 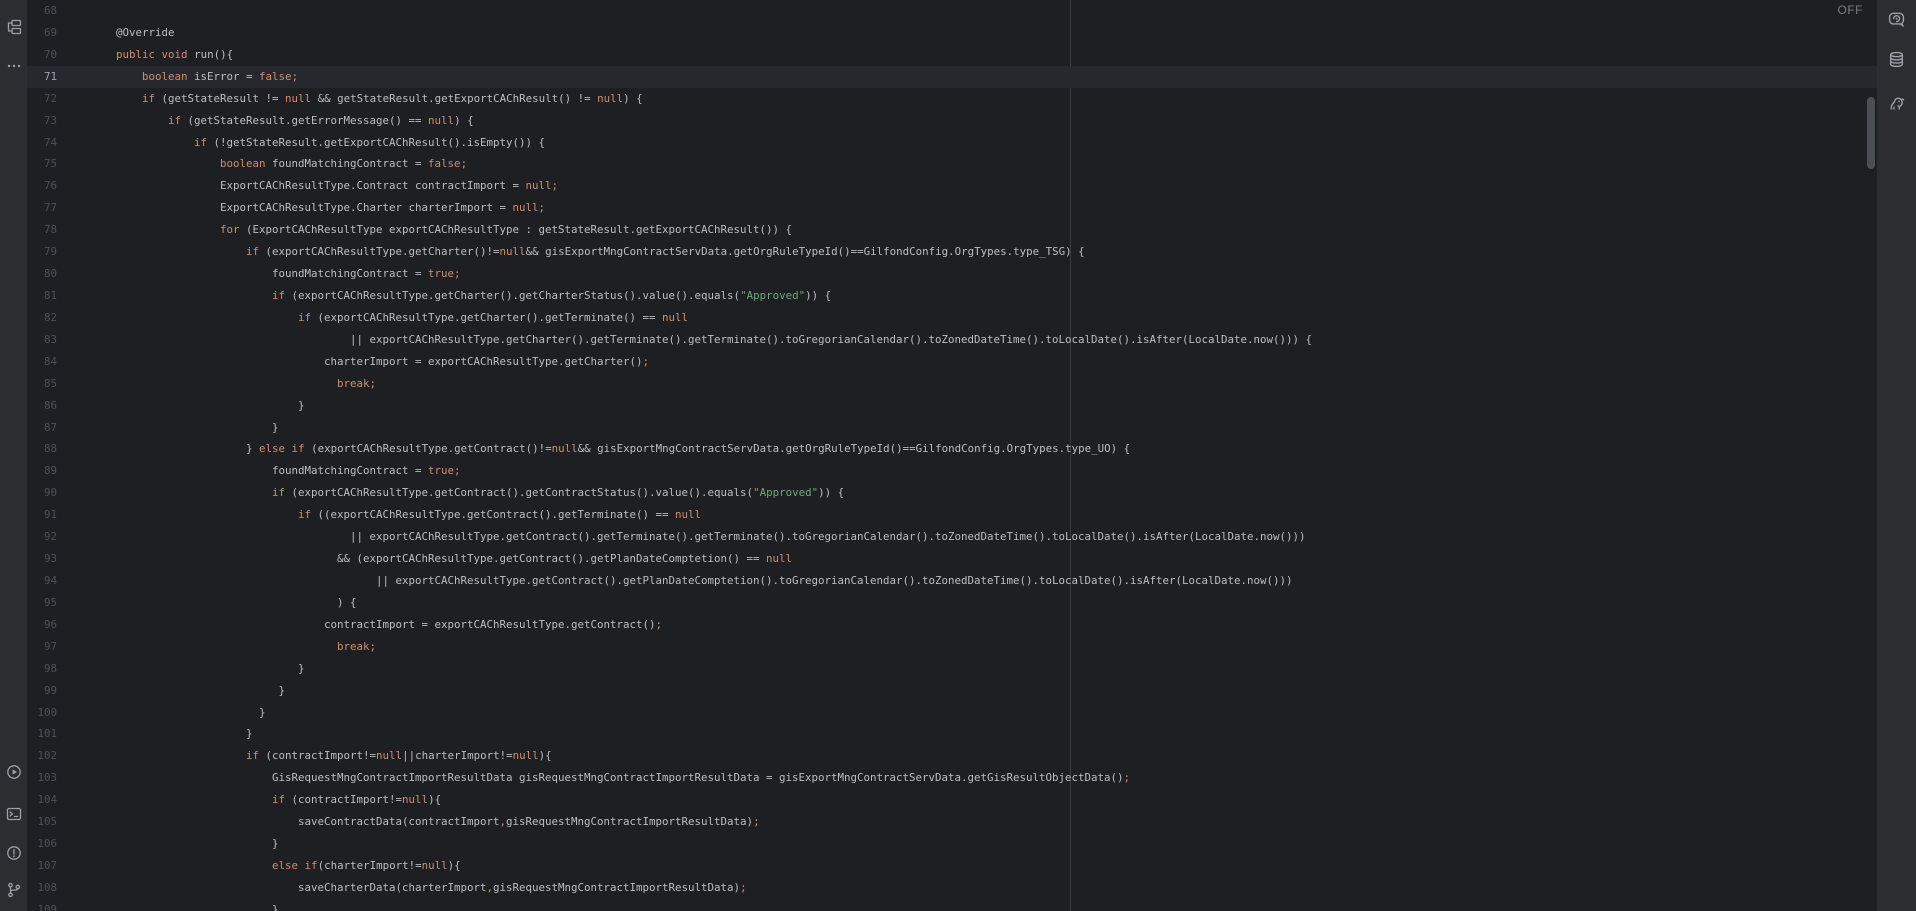 What do you see at coordinates (57, 537) in the screenshot?
I see `line-number: 92` at bounding box center [57, 537].